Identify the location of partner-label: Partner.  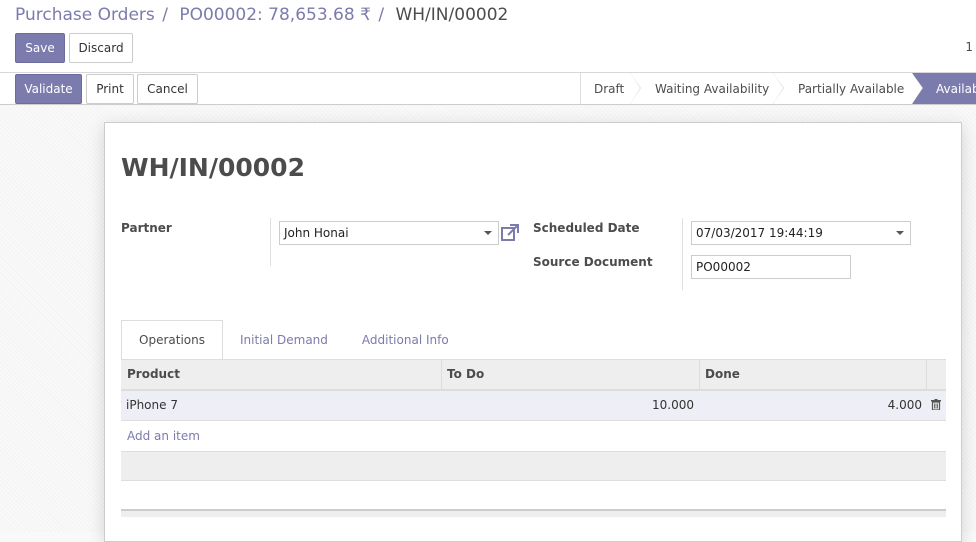
(146, 228).